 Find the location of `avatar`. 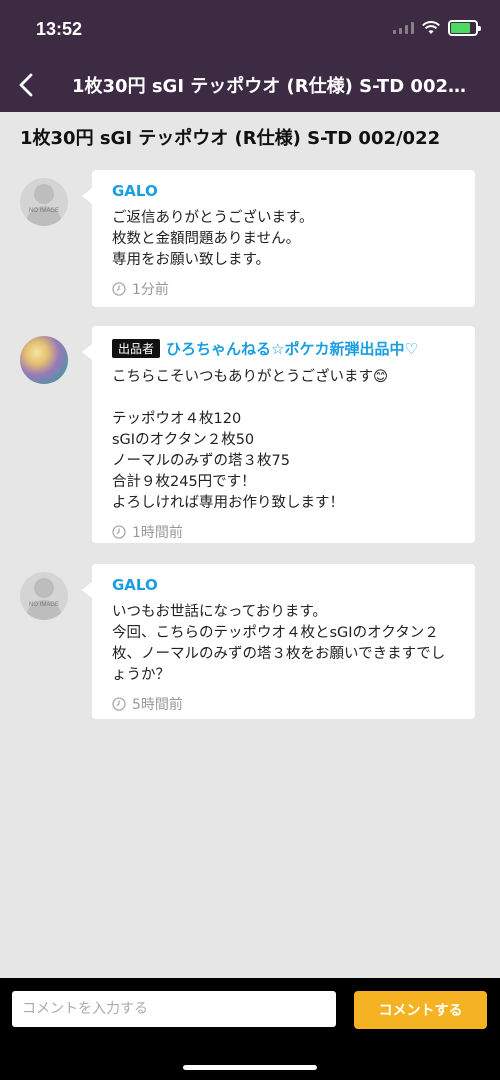

avatar is located at coordinates (44, 360).